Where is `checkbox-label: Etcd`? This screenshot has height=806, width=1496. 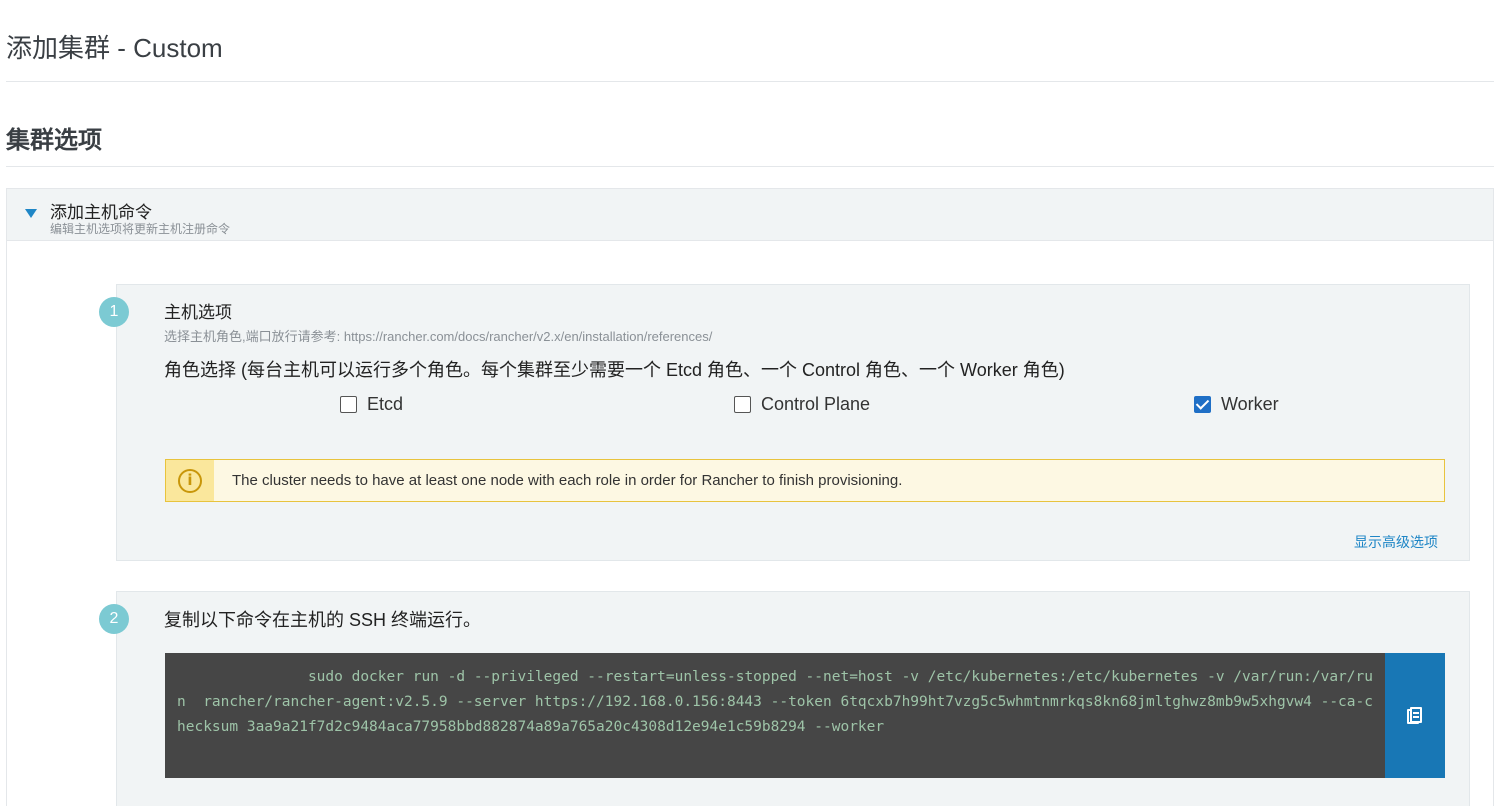 checkbox-label: Etcd is located at coordinates (385, 403).